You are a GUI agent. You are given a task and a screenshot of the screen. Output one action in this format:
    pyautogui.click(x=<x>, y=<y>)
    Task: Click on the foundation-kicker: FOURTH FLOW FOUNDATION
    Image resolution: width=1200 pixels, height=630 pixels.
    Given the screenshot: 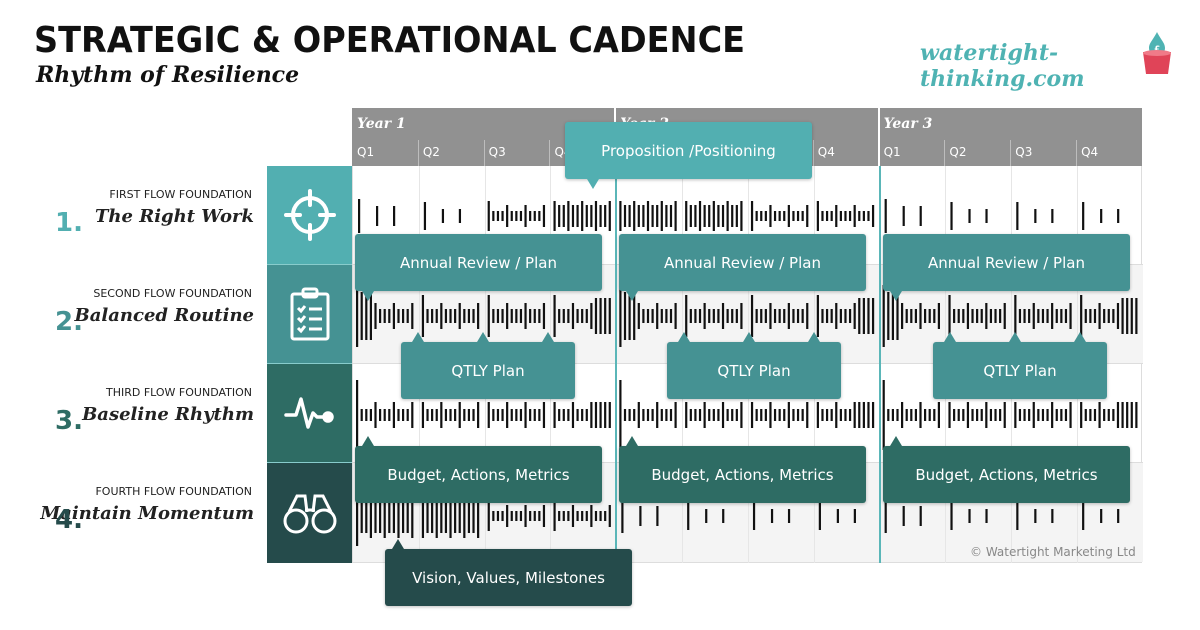 What is the action you would take?
    pyautogui.click(x=173, y=491)
    